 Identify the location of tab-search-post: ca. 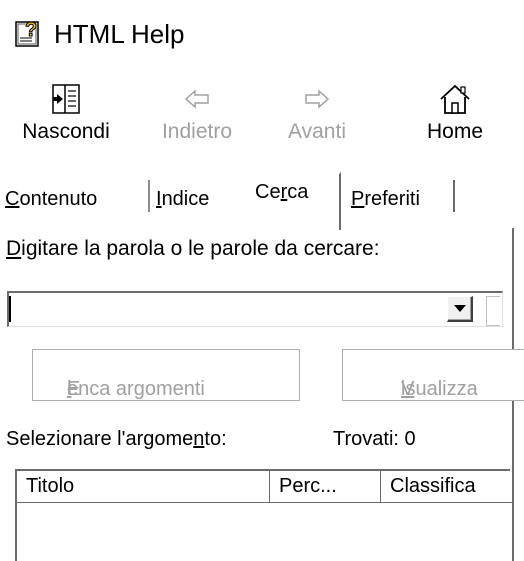
(298, 192).